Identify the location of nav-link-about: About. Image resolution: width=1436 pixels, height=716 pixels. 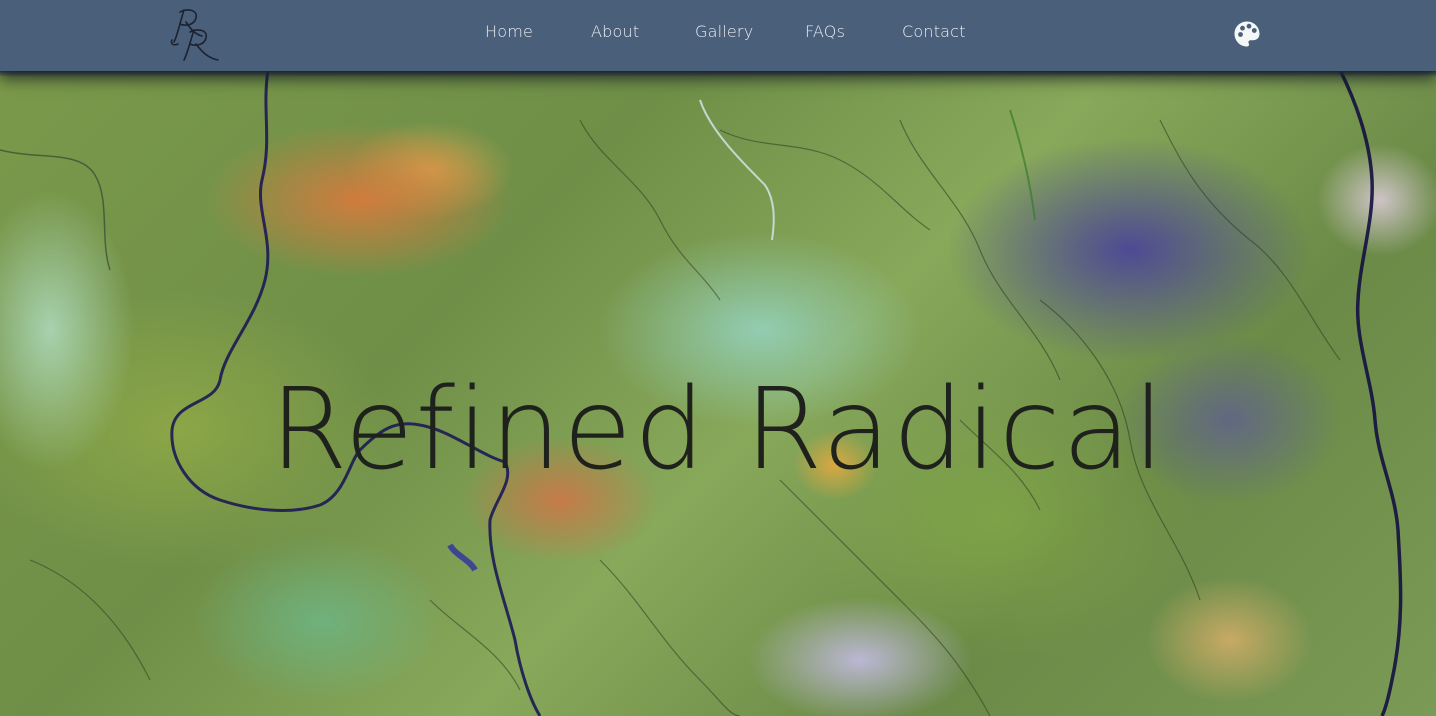
(615, 31).